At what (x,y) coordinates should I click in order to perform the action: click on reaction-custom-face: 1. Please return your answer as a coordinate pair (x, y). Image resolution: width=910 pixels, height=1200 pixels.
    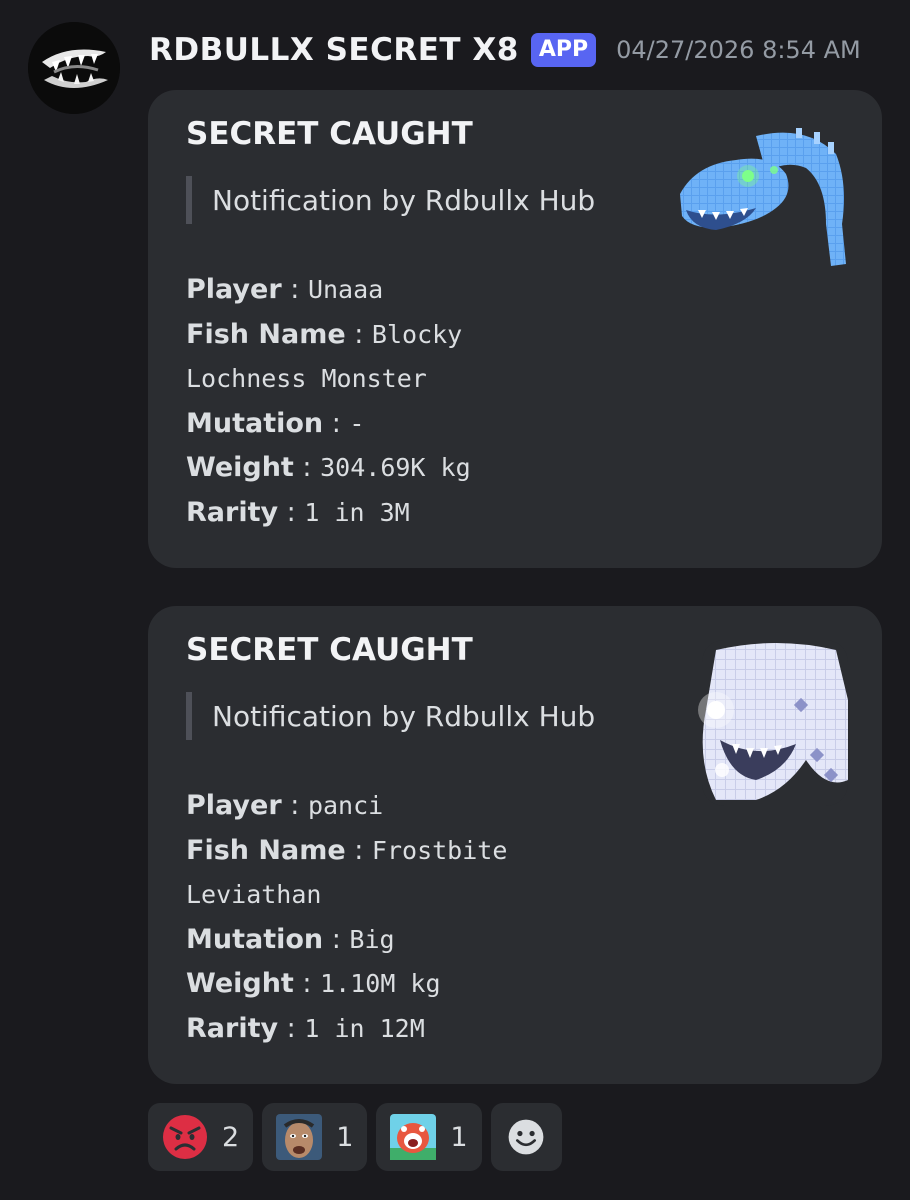
    Looking at the image, I should click on (315, 1137).